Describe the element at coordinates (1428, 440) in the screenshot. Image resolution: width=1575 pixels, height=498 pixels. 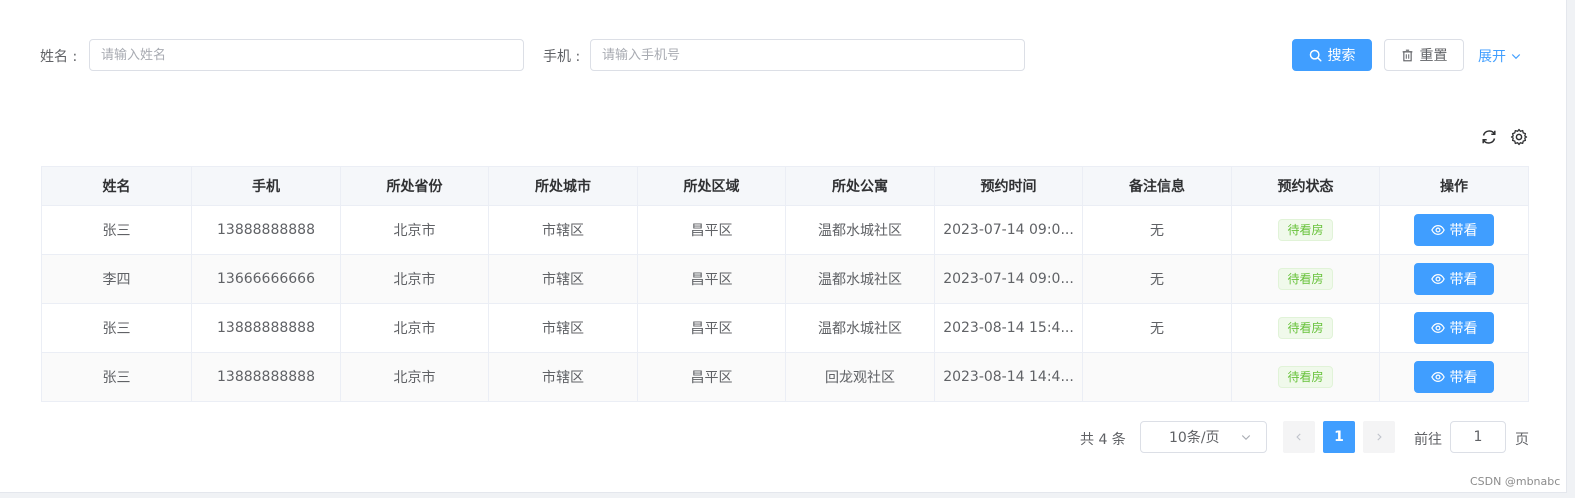
I see `goto-label: 前往` at that location.